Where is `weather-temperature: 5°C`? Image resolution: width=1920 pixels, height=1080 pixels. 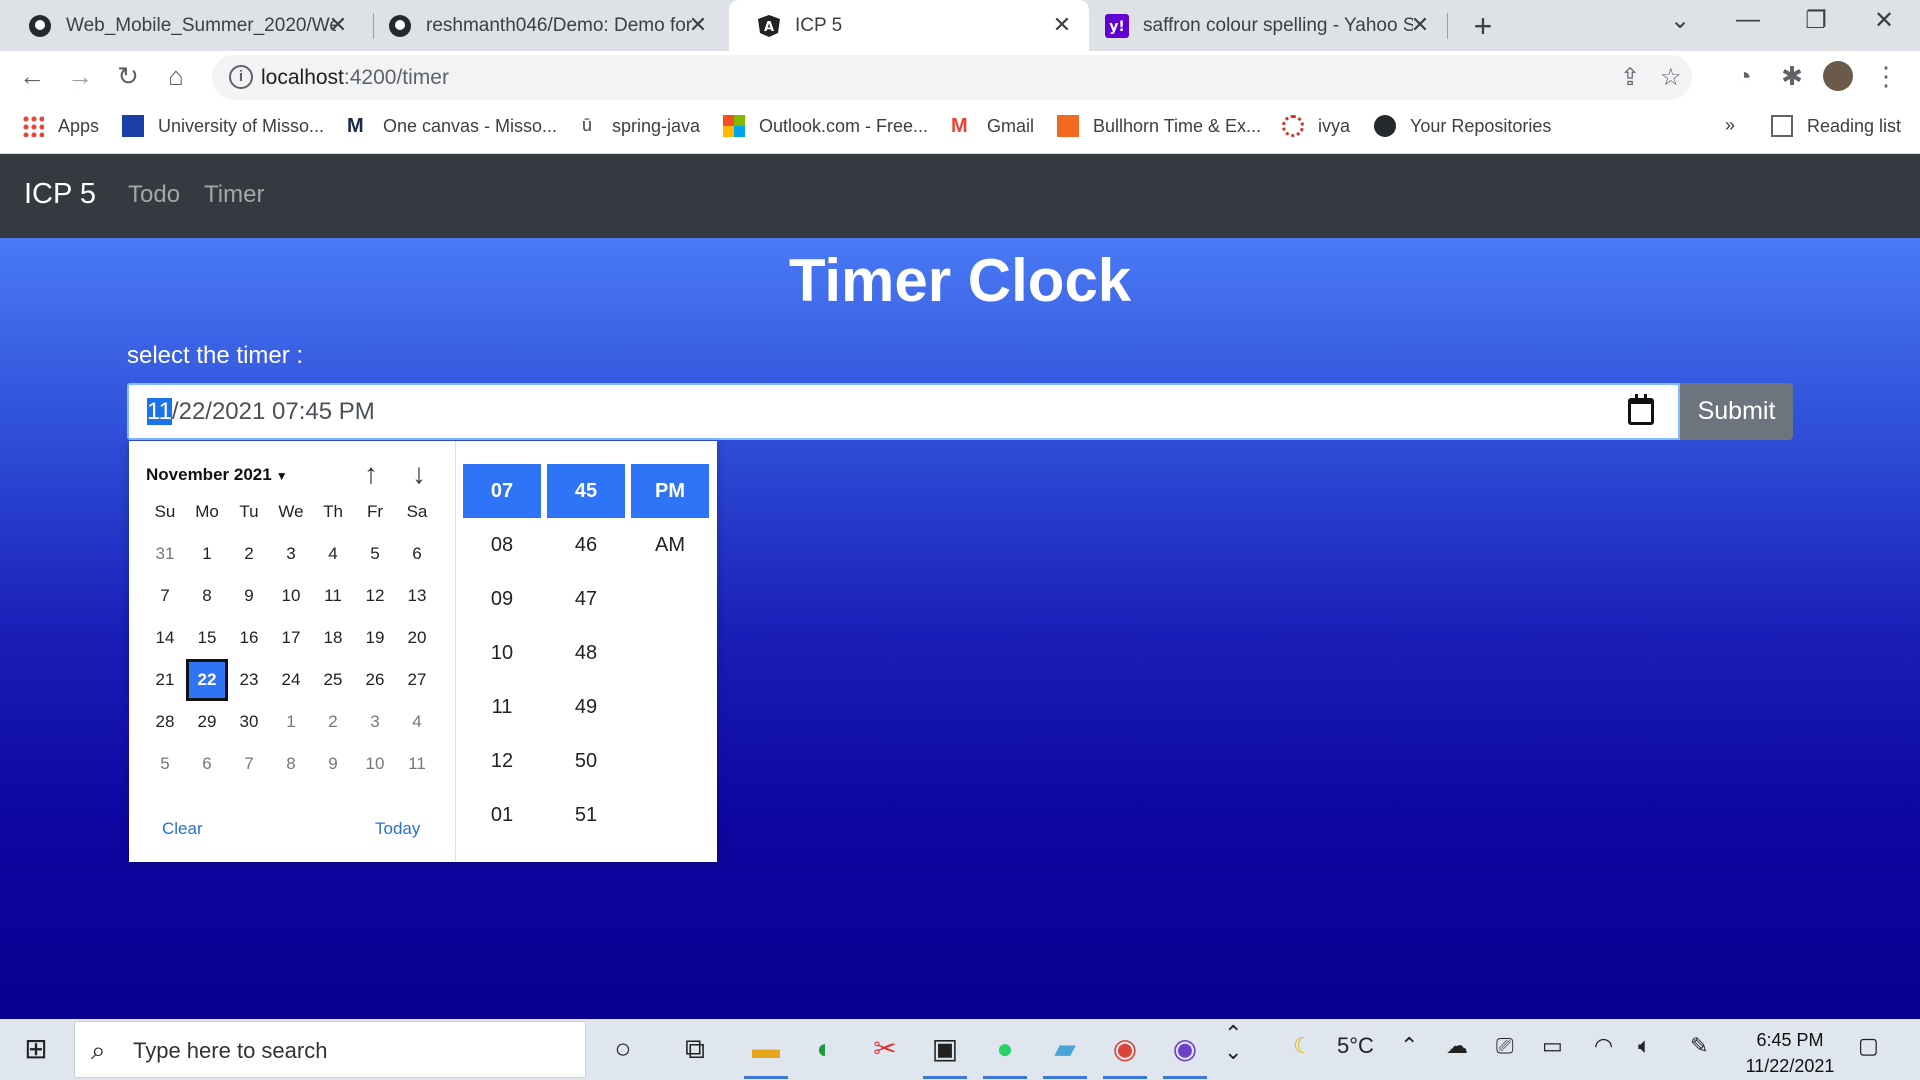
weather-temperature: 5°C is located at coordinates (1355, 1046).